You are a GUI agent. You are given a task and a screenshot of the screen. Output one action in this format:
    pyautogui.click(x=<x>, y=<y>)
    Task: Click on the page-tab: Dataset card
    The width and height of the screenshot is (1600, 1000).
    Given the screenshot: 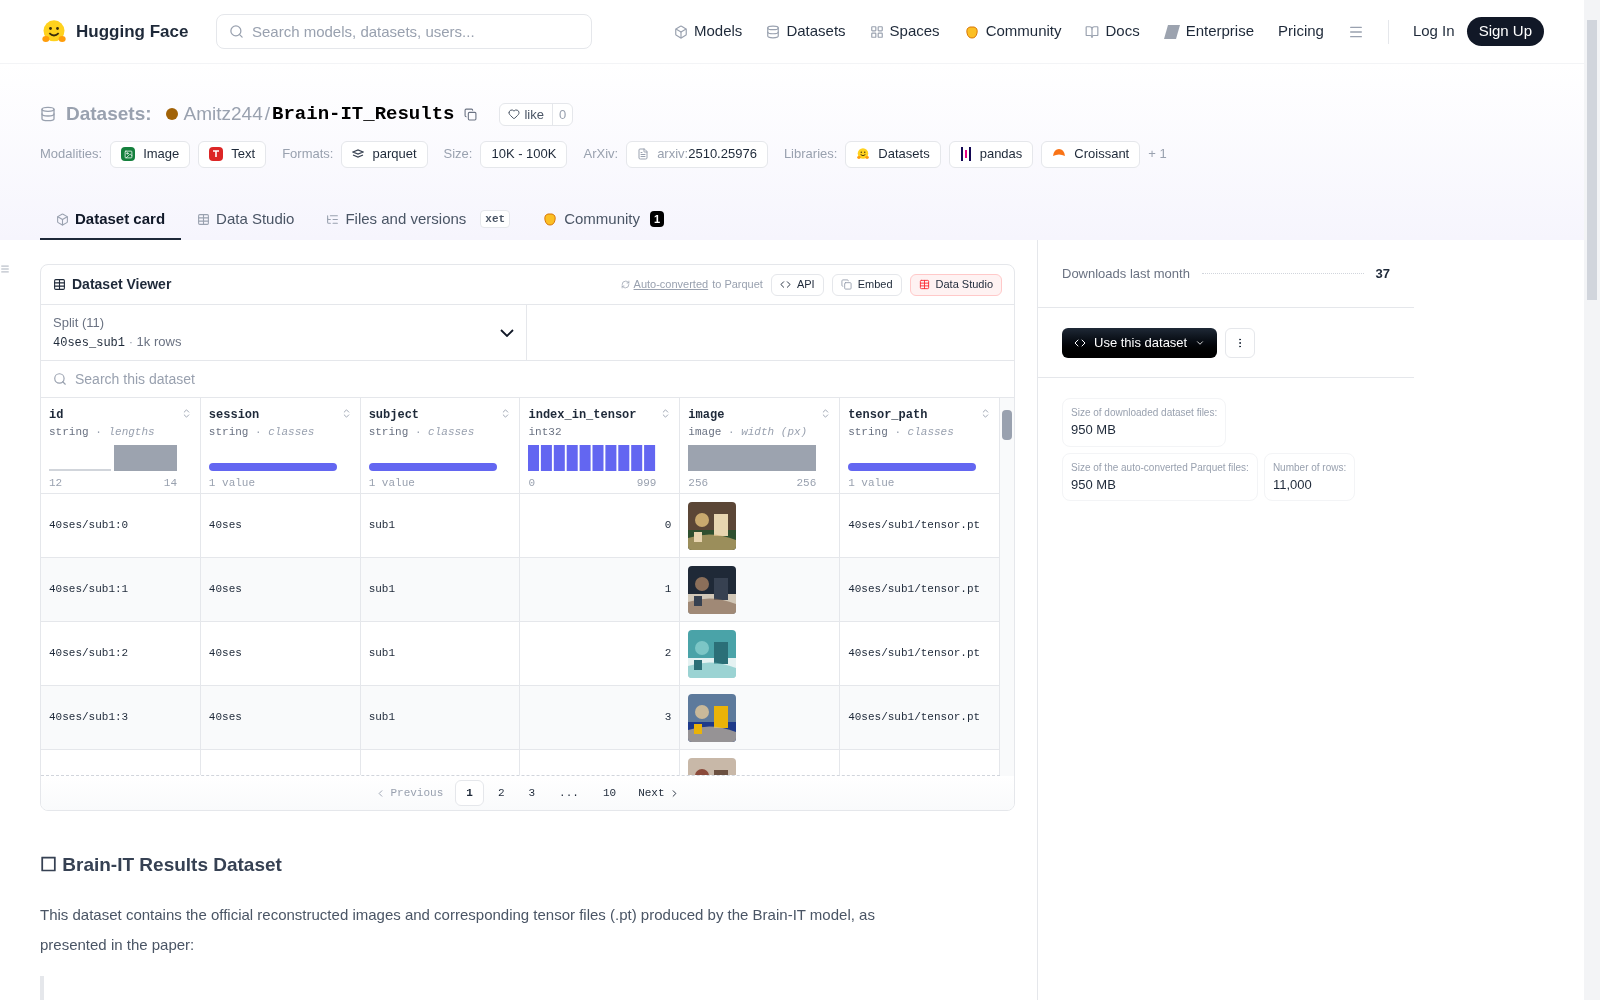 What is the action you would take?
    pyautogui.click(x=111, y=220)
    